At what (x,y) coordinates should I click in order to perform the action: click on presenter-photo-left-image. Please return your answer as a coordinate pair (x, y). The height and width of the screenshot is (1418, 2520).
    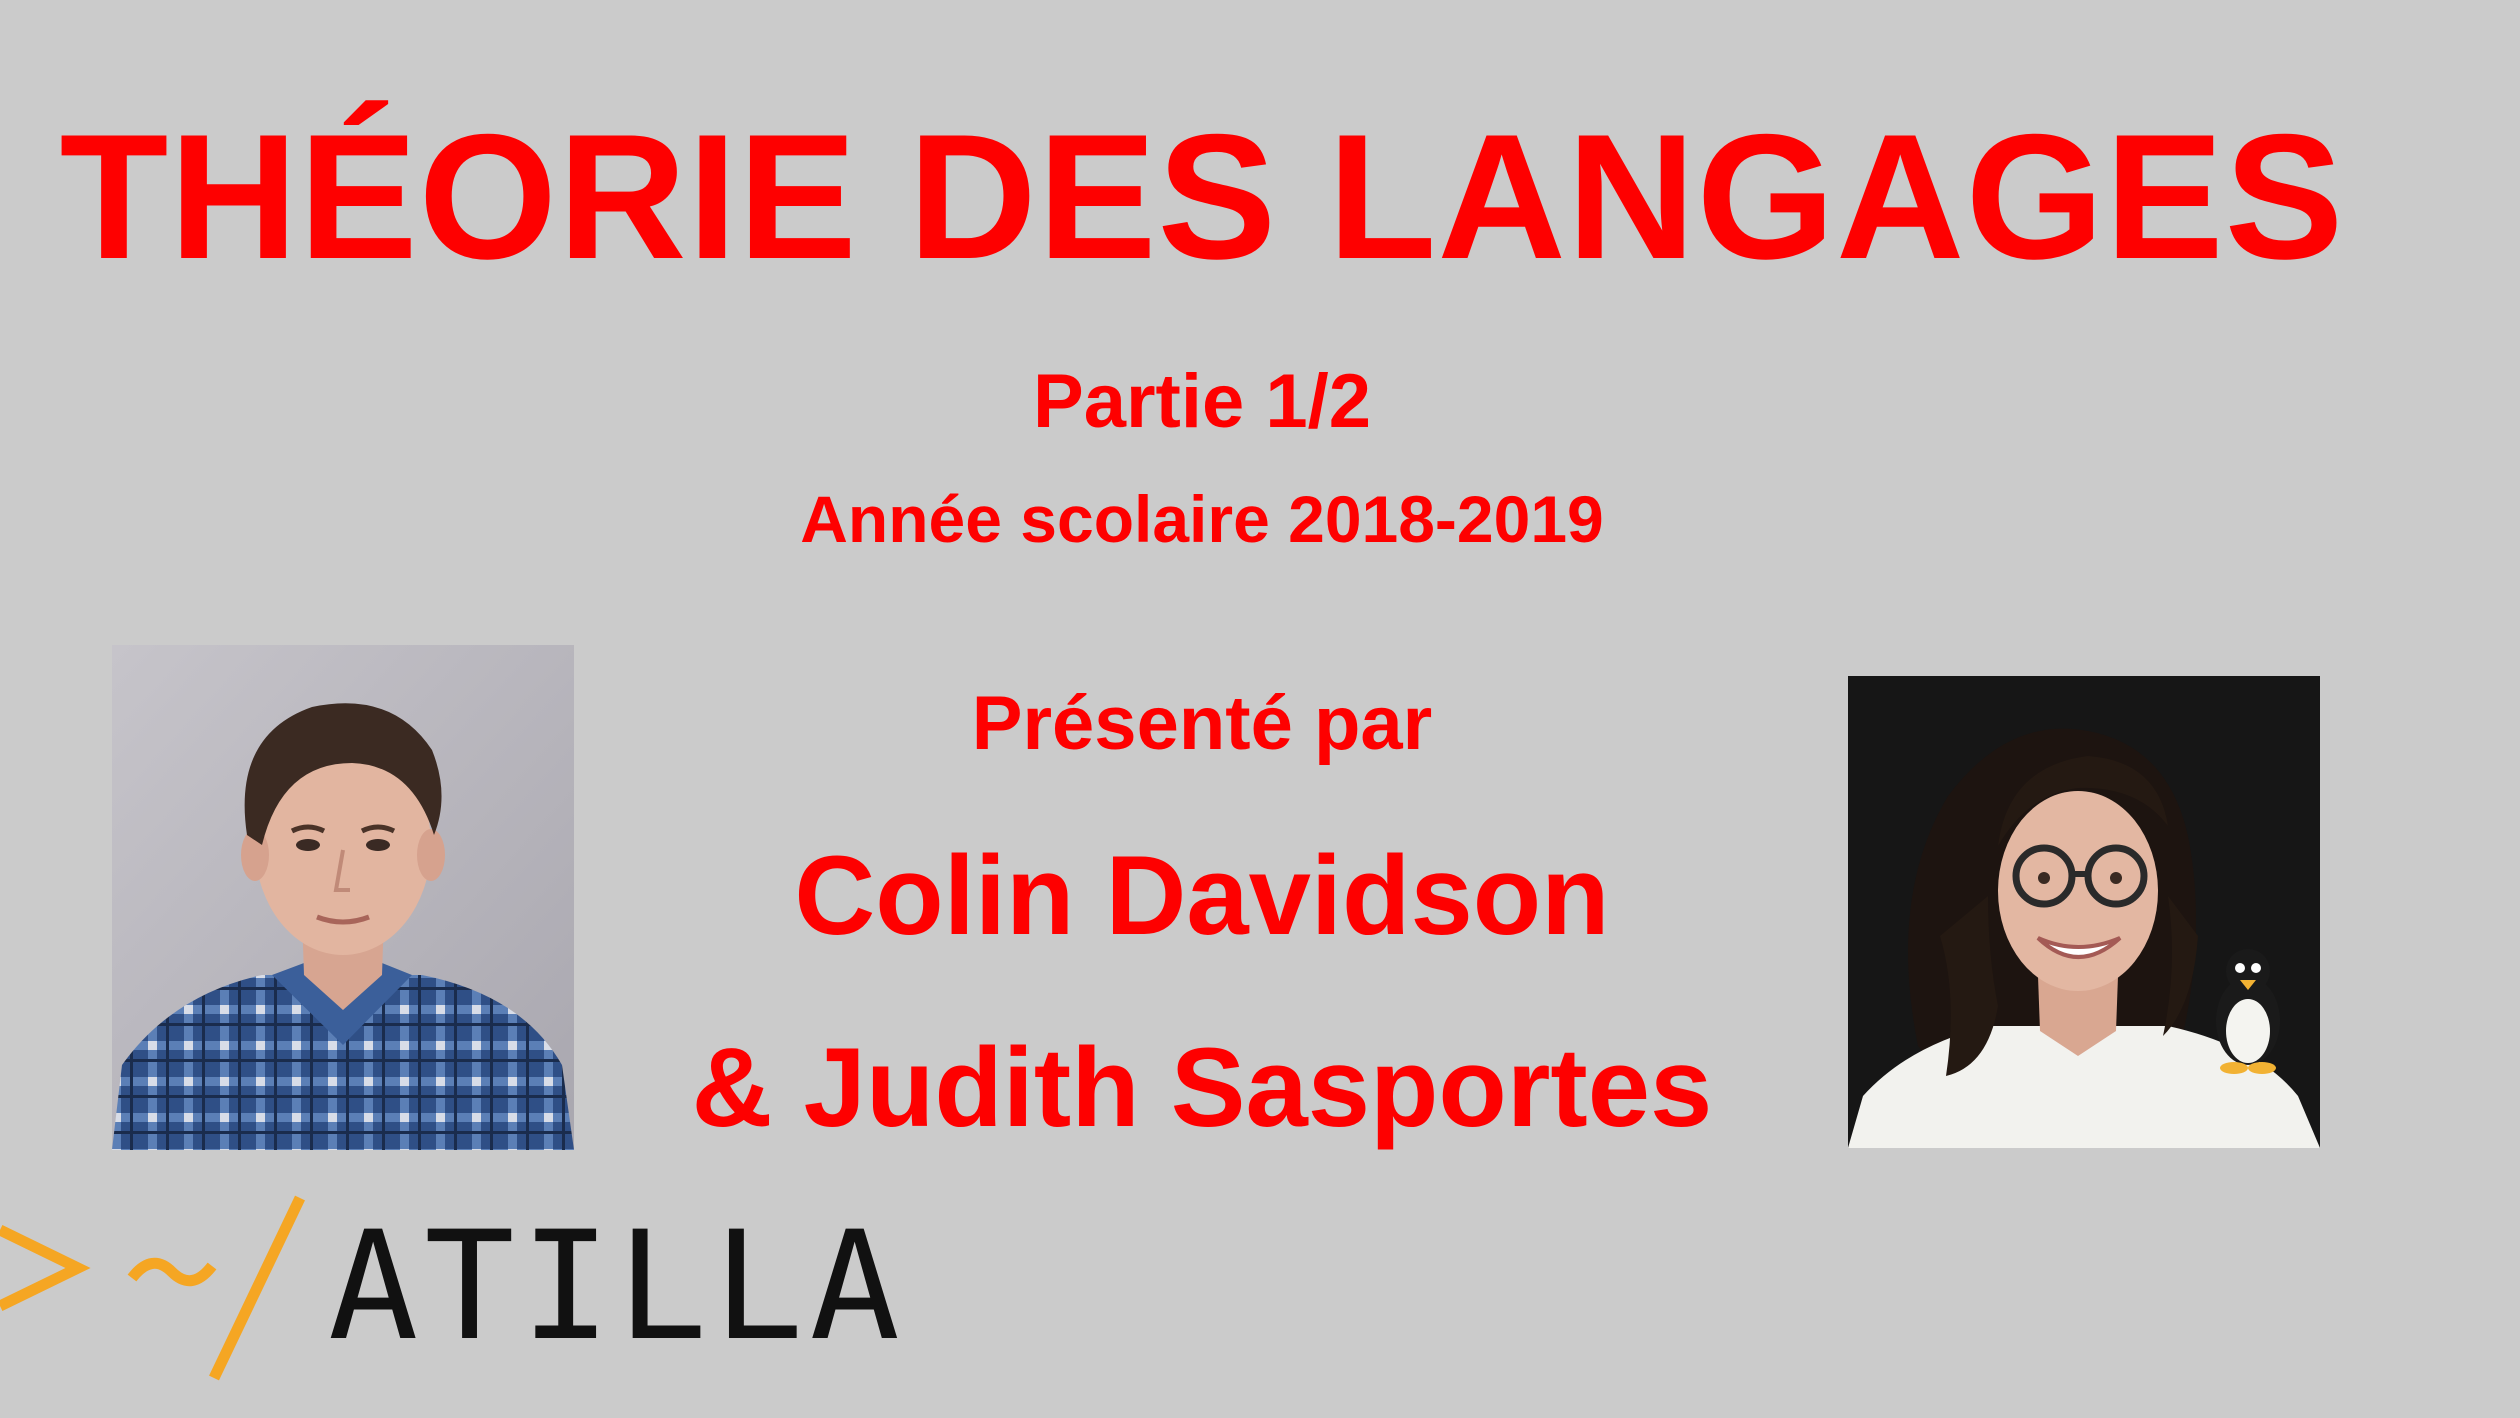
    Looking at the image, I should click on (343, 897).